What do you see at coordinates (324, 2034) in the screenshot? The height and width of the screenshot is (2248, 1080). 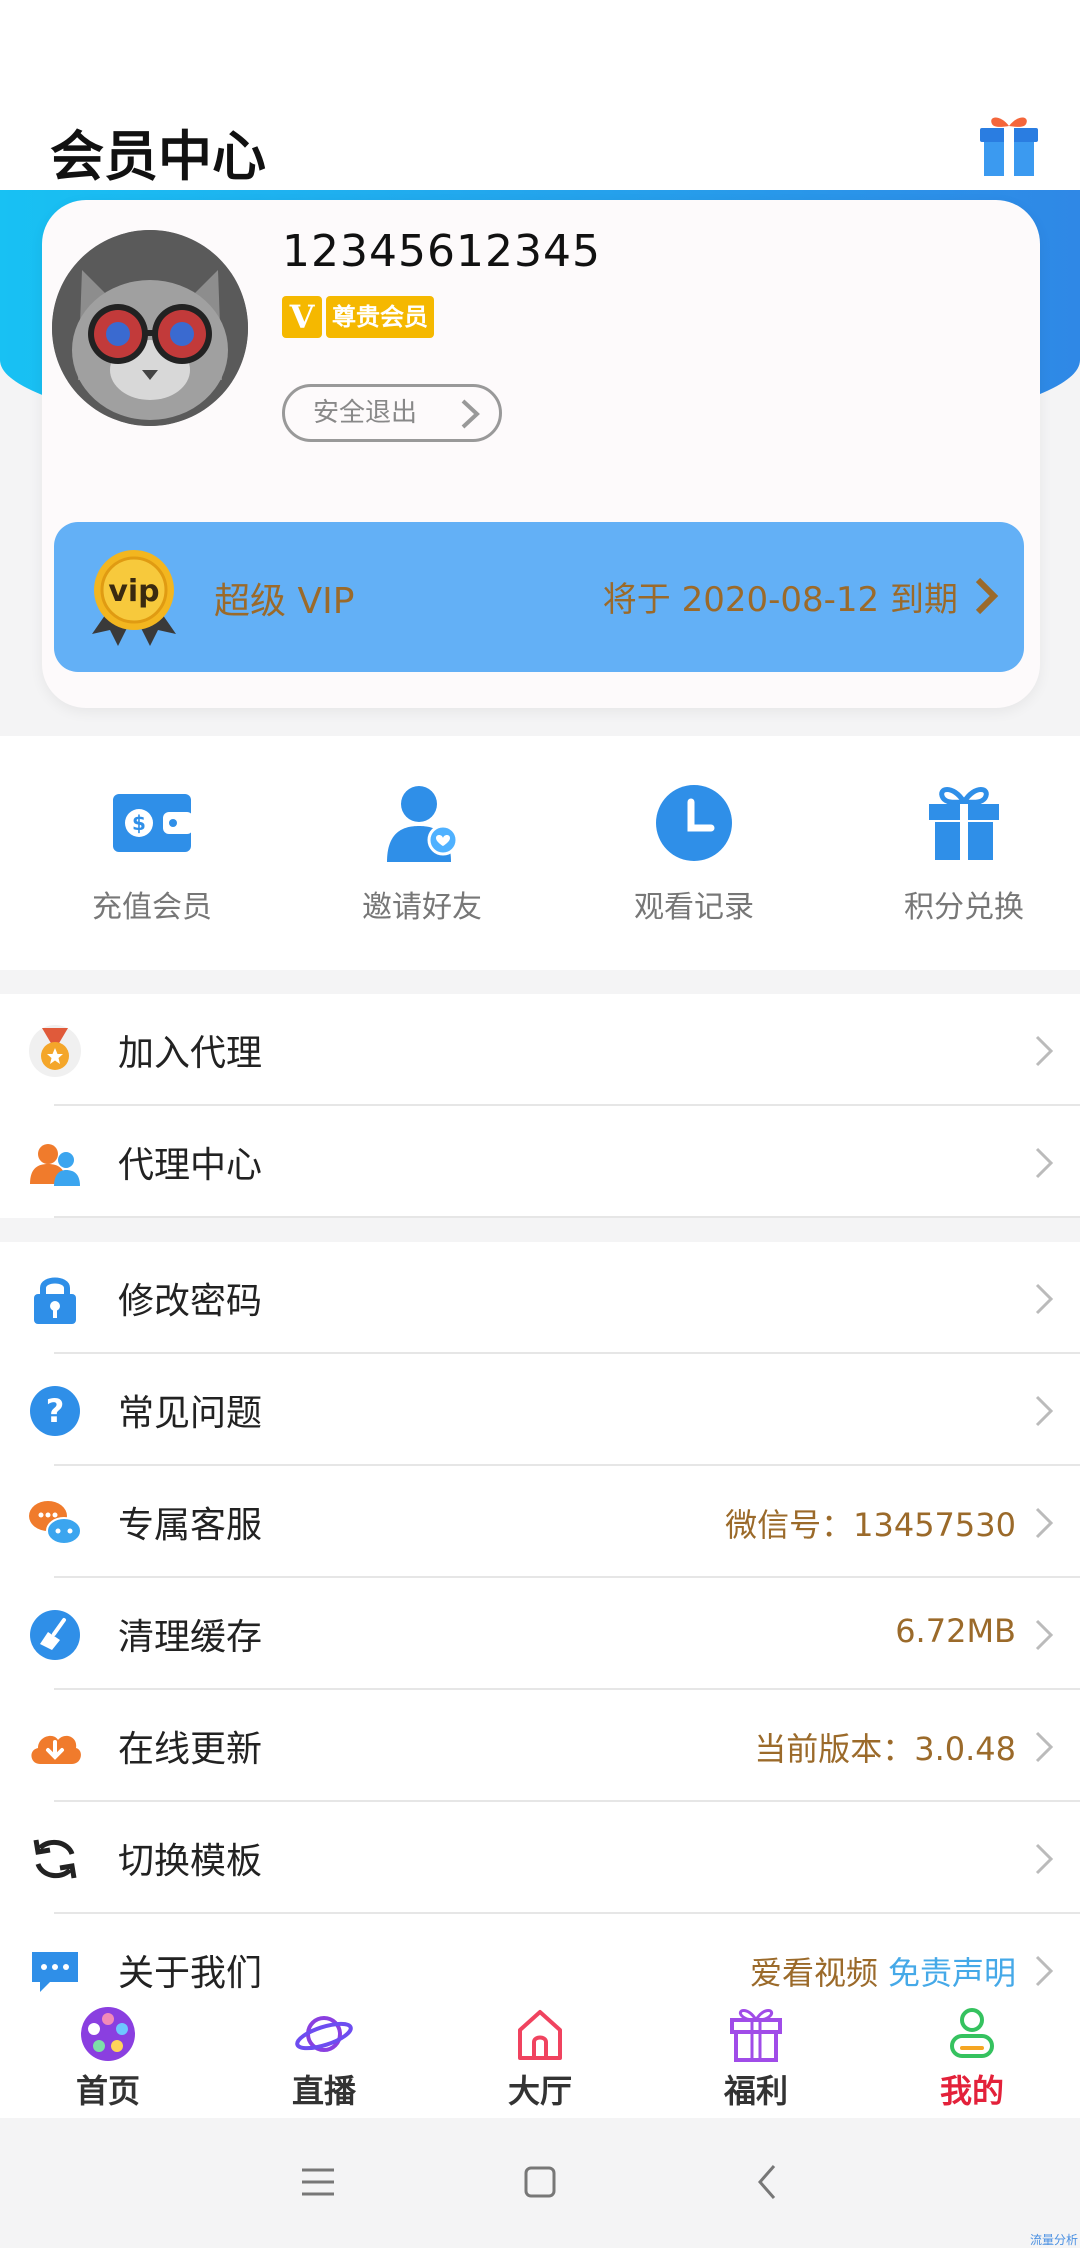 I see `planet-icon` at bounding box center [324, 2034].